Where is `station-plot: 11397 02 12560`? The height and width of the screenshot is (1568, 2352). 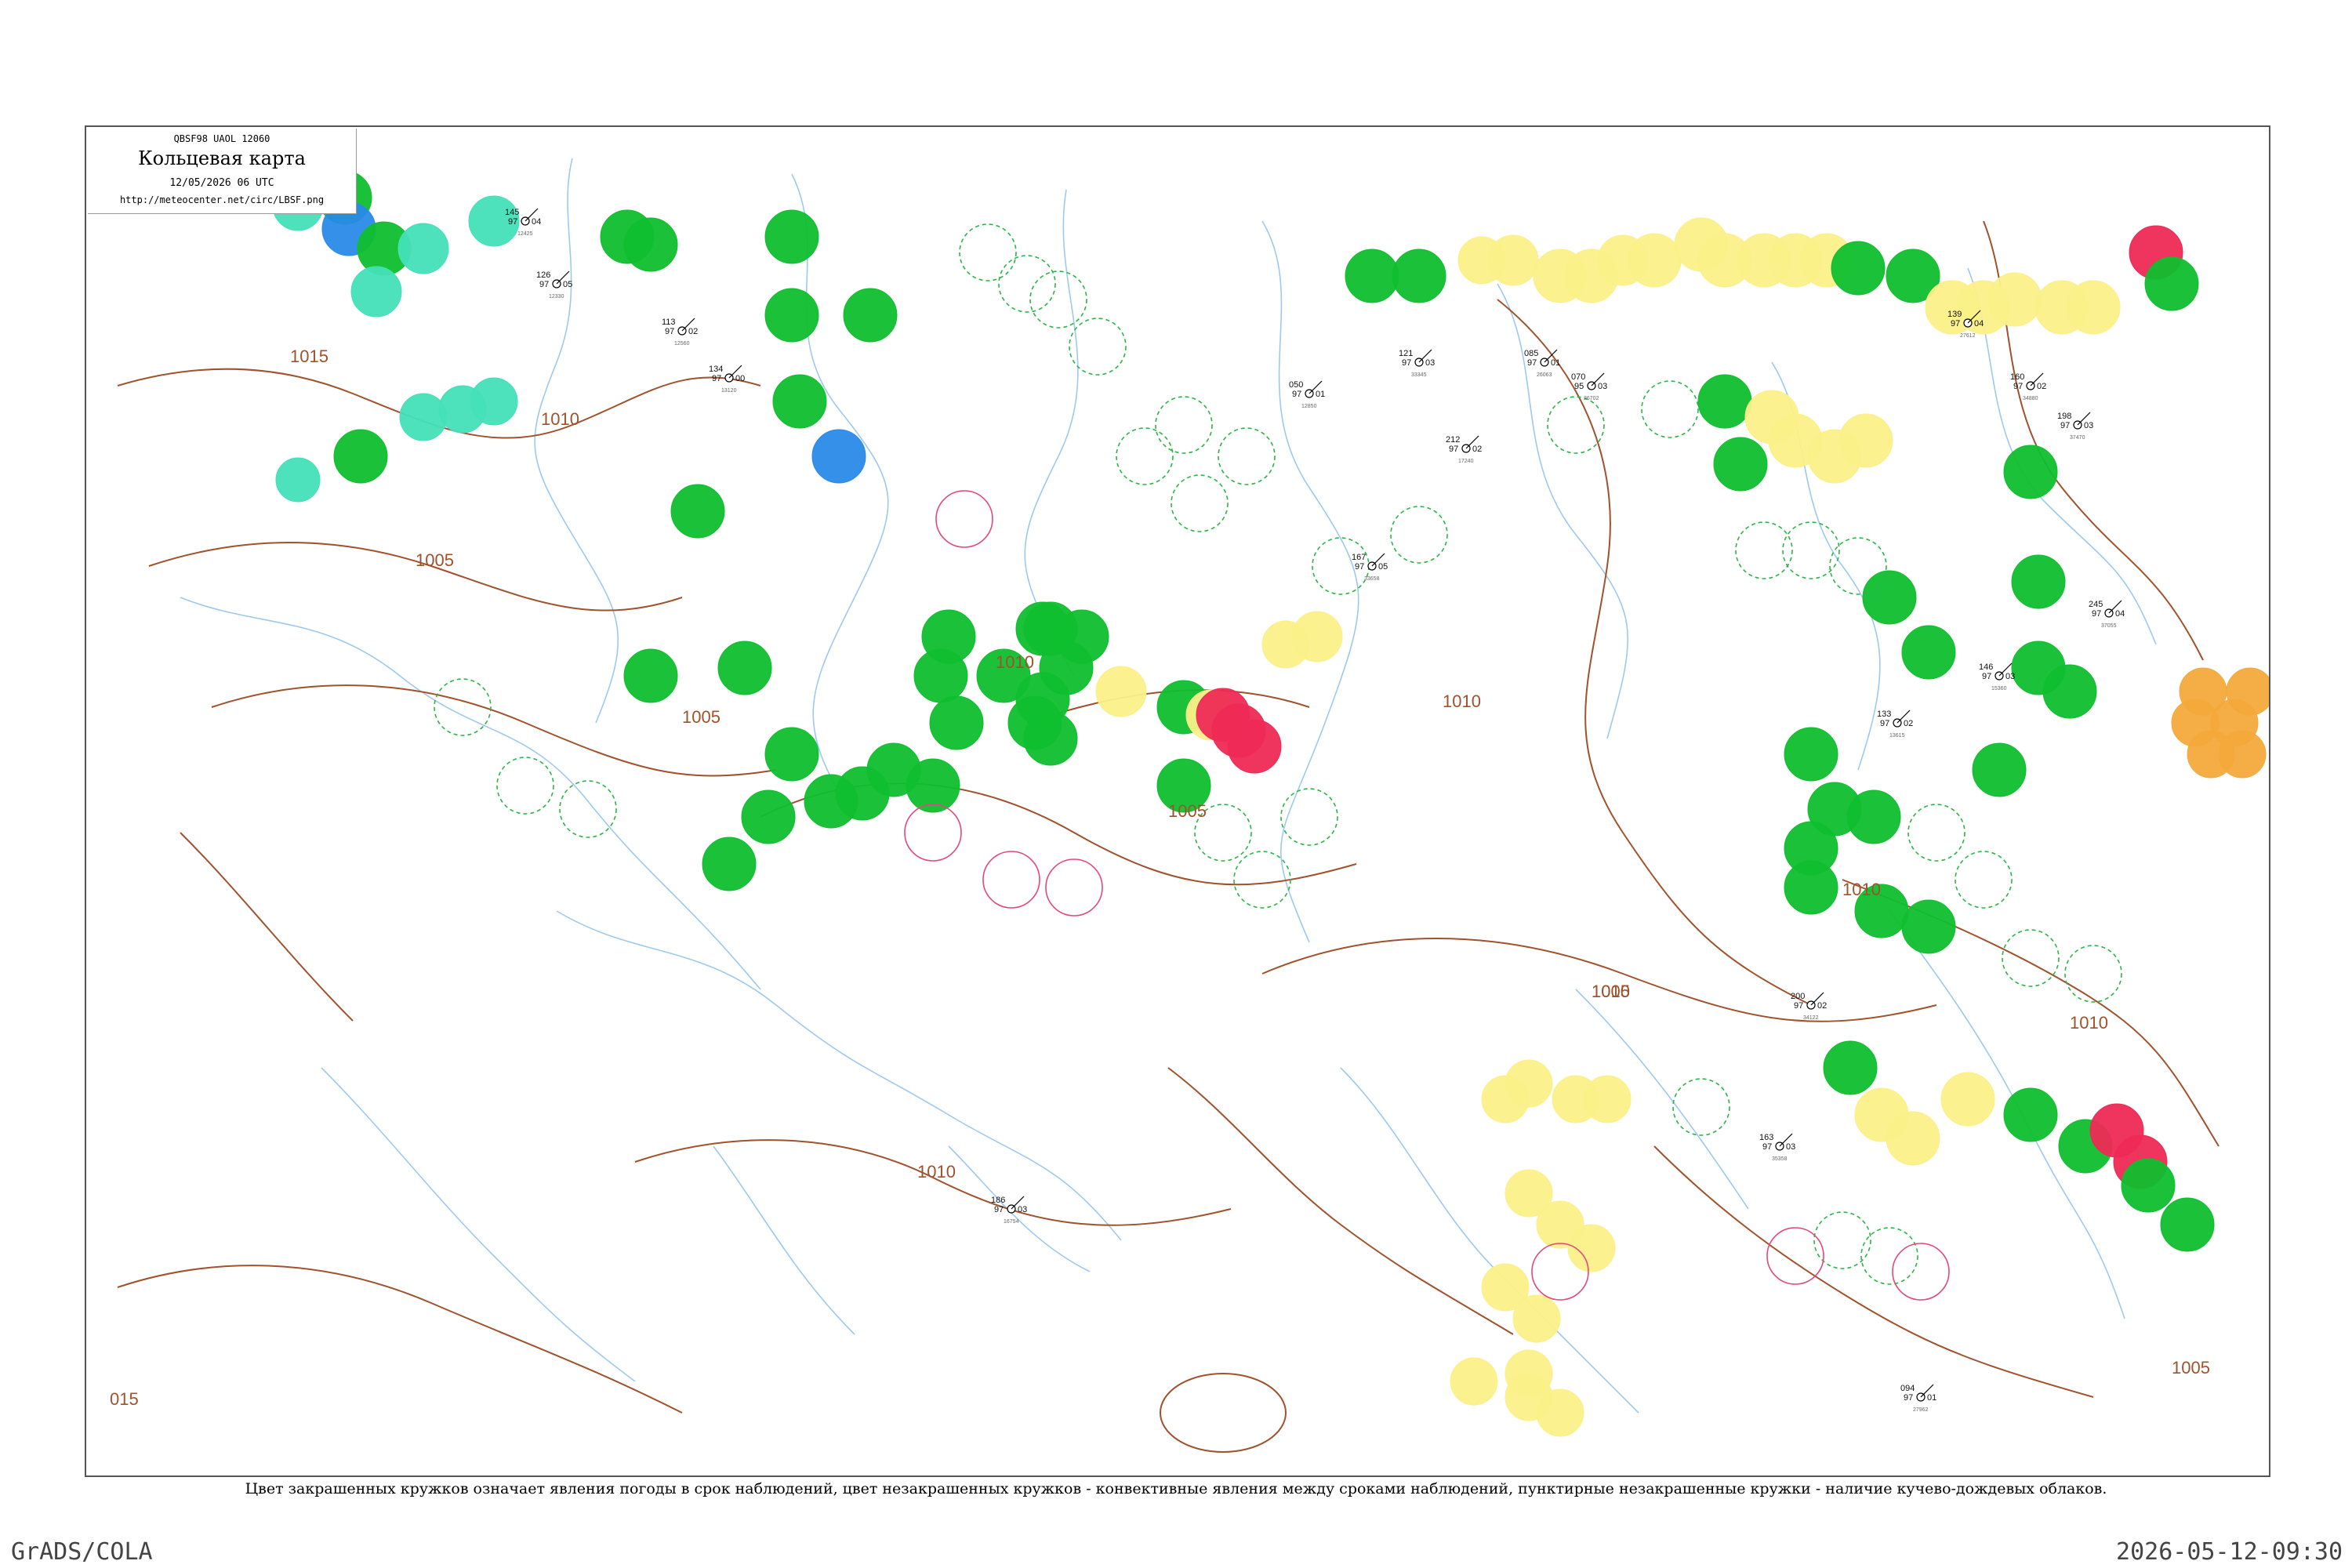 station-plot: 11397 02 12560 is located at coordinates (680, 332).